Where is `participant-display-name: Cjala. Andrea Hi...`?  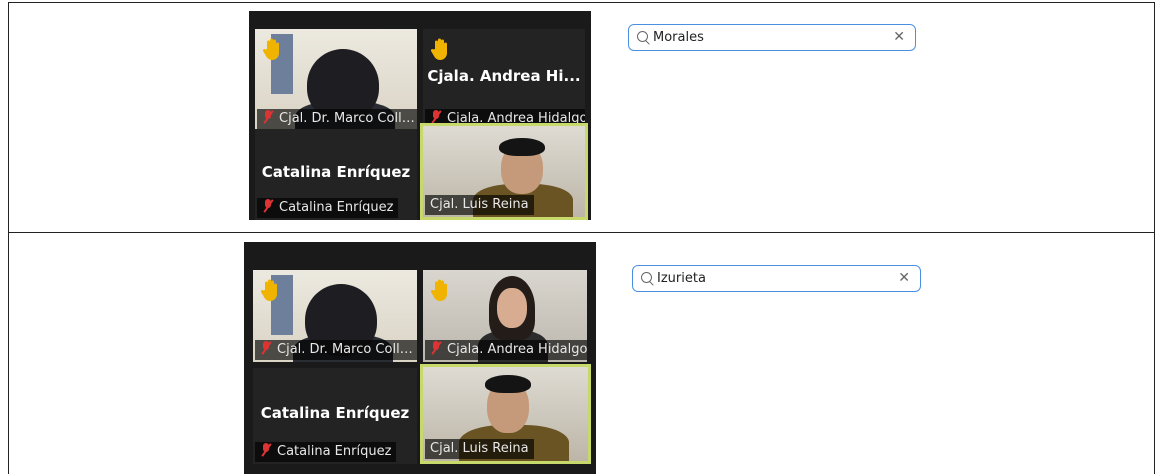
participant-display-name: Cjala. Andrea Hi... is located at coordinates (504, 76).